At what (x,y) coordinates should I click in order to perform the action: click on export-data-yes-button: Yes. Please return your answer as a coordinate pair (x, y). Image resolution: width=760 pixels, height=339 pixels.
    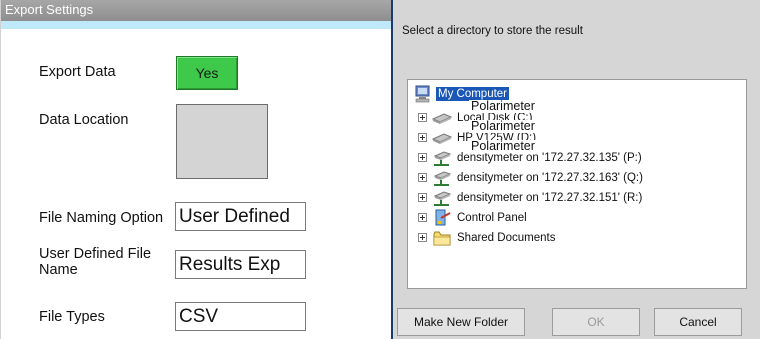
    Looking at the image, I should click on (207, 73).